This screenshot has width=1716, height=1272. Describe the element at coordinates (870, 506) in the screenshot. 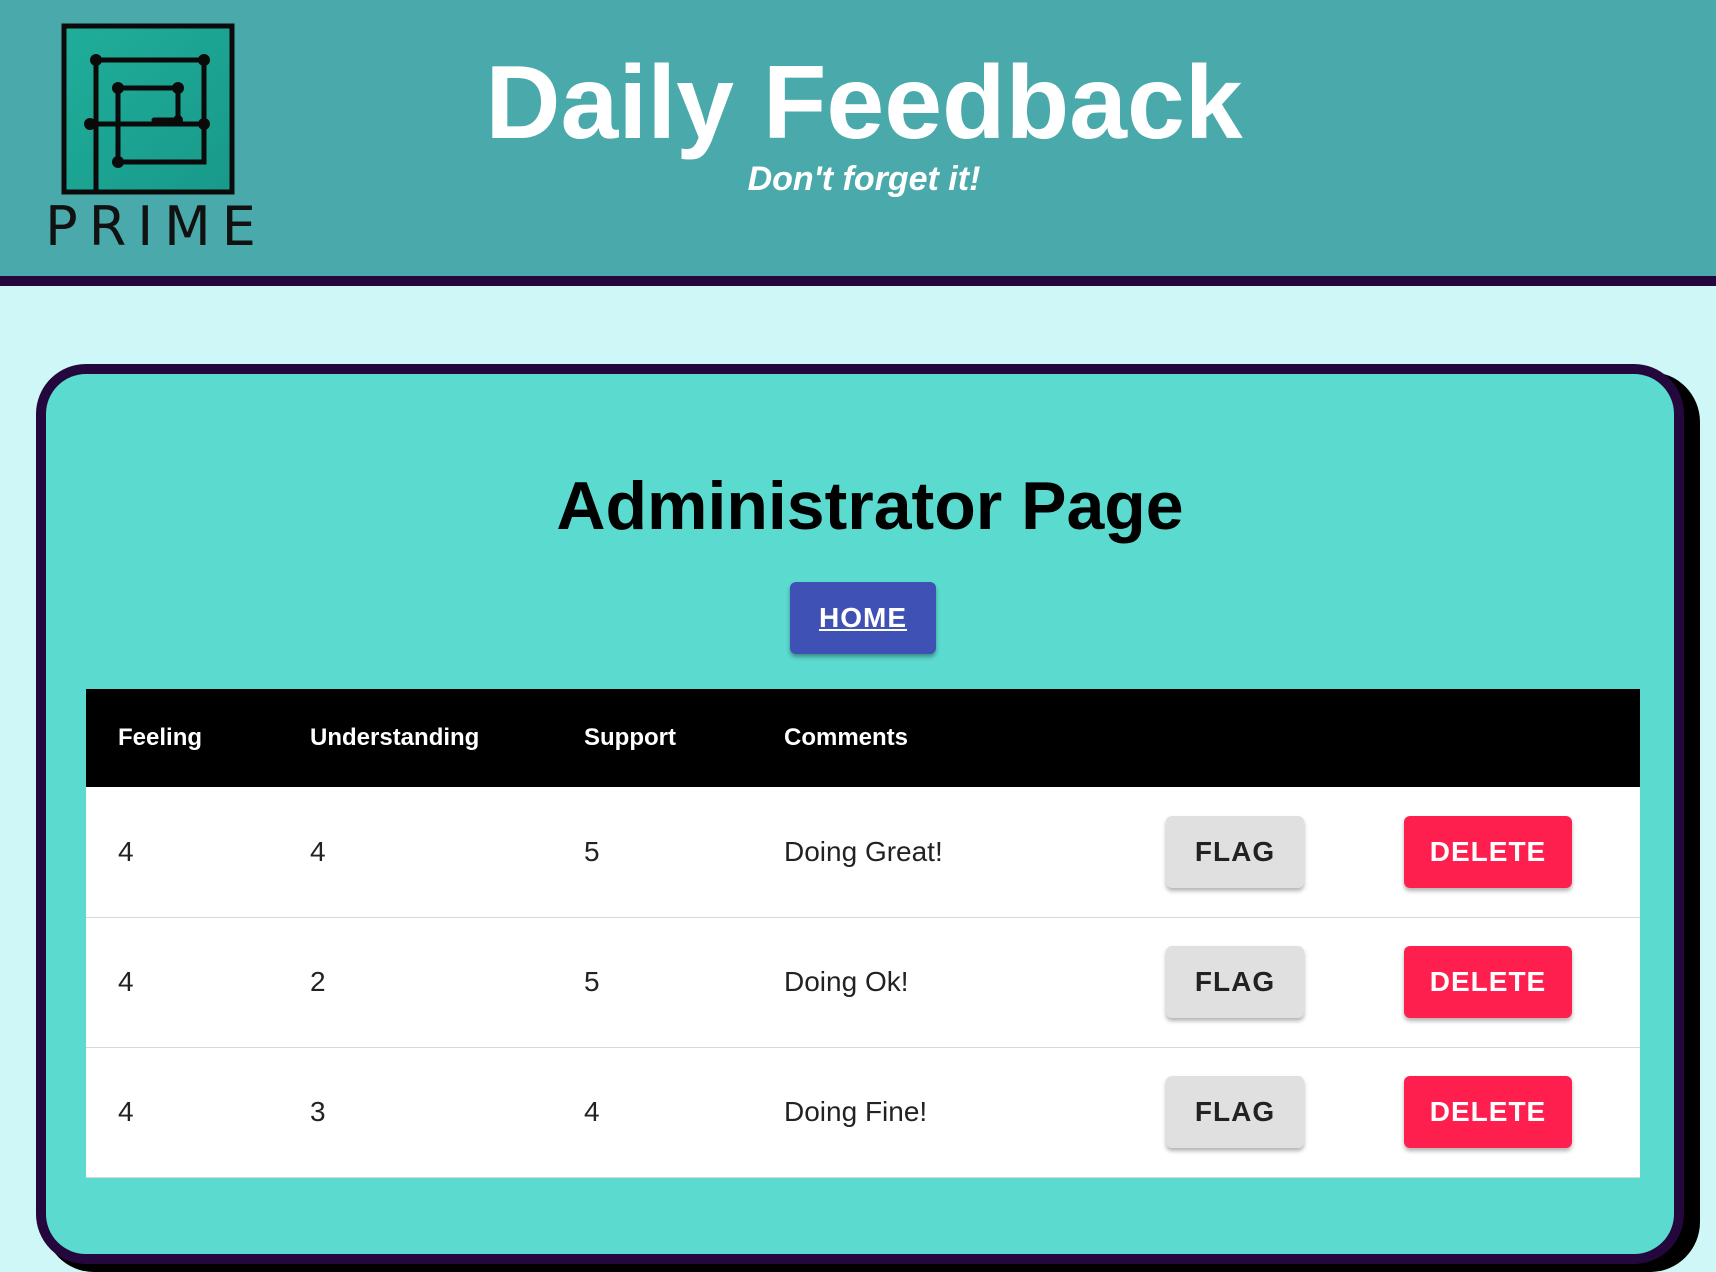

I see `page-title: Administrator Page` at that location.